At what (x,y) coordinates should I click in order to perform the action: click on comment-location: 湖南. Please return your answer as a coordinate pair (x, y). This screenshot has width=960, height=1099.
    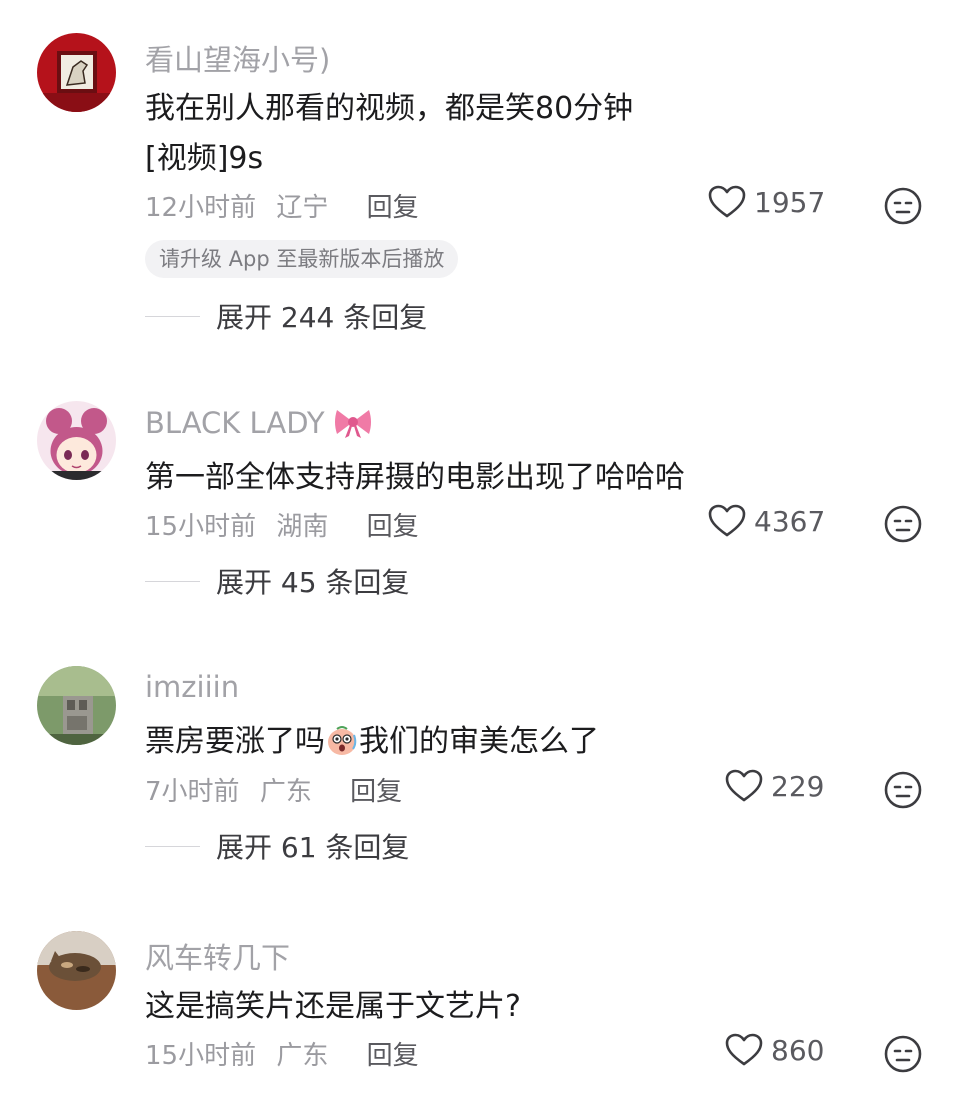
    Looking at the image, I should click on (302, 527).